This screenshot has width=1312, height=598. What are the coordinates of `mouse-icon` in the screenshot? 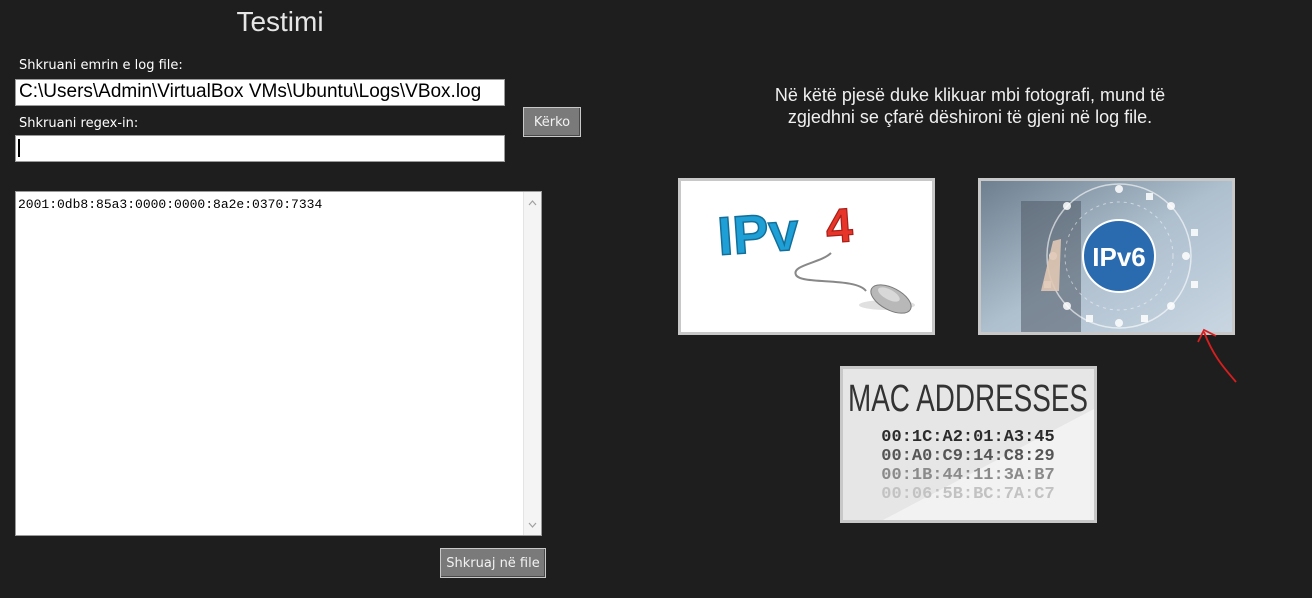 It's located at (891, 299).